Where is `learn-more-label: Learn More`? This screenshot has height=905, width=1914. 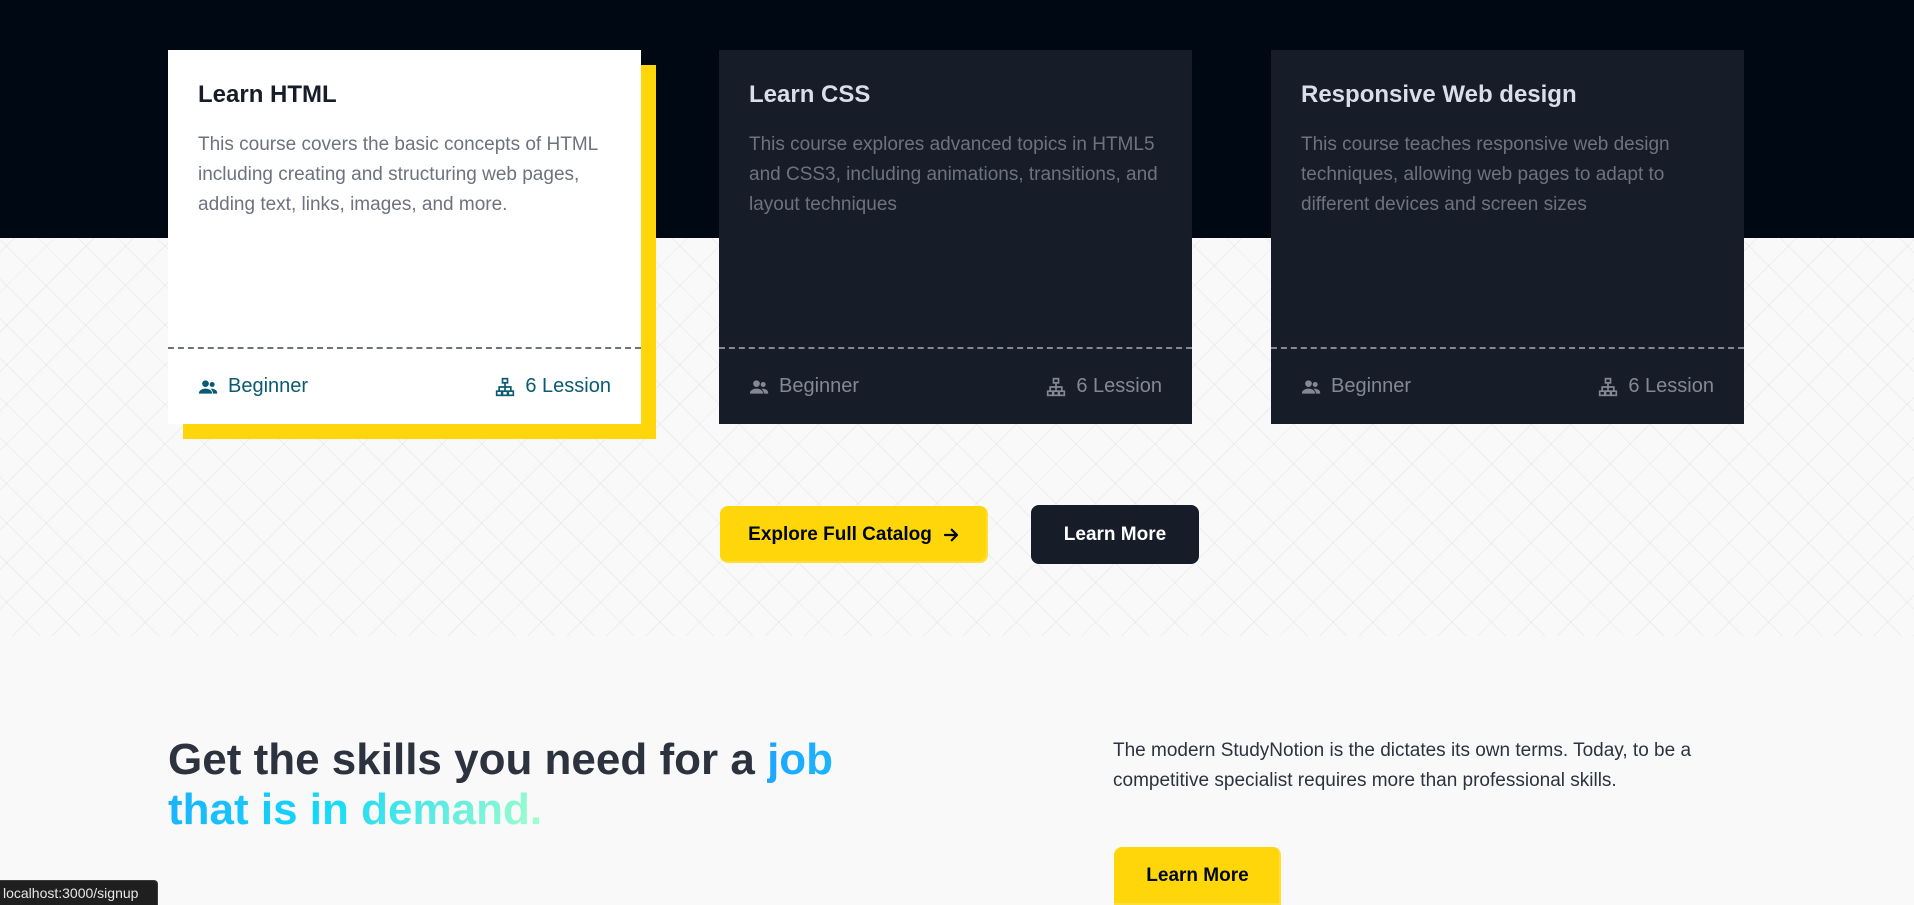 learn-more-label: Learn More is located at coordinates (1115, 534).